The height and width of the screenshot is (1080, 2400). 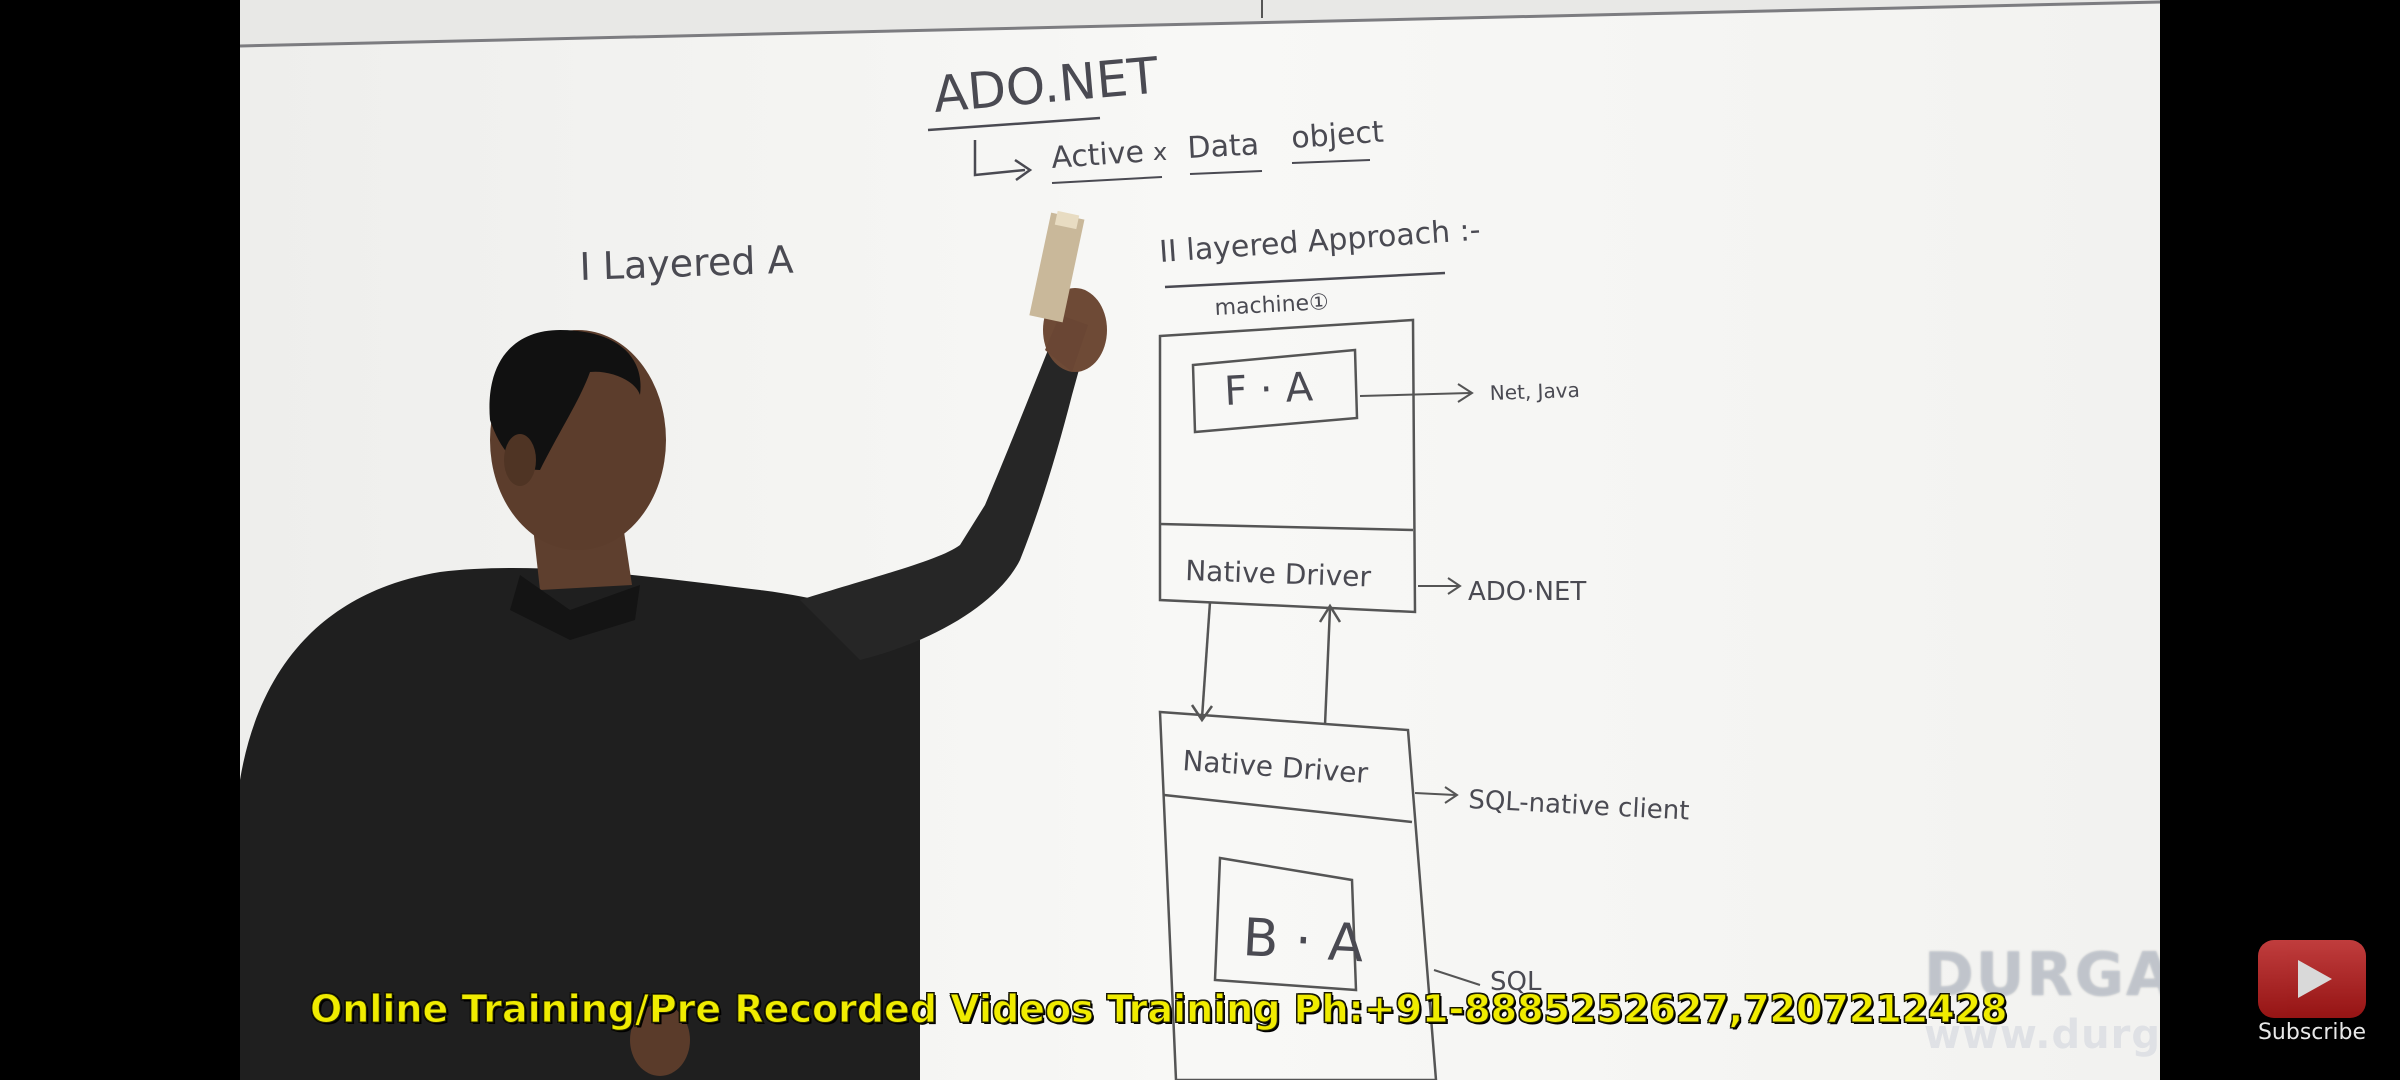 What do you see at coordinates (686, 263) in the screenshot?
I see `section-one-heading: I Layered A` at bounding box center [686, 263].